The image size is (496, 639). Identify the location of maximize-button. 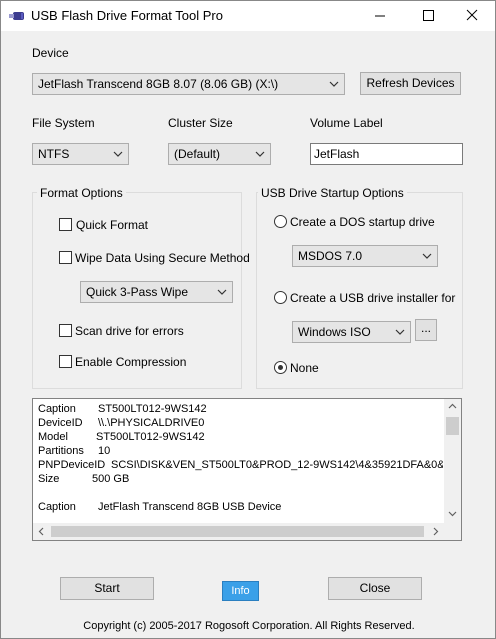
(428, 16).